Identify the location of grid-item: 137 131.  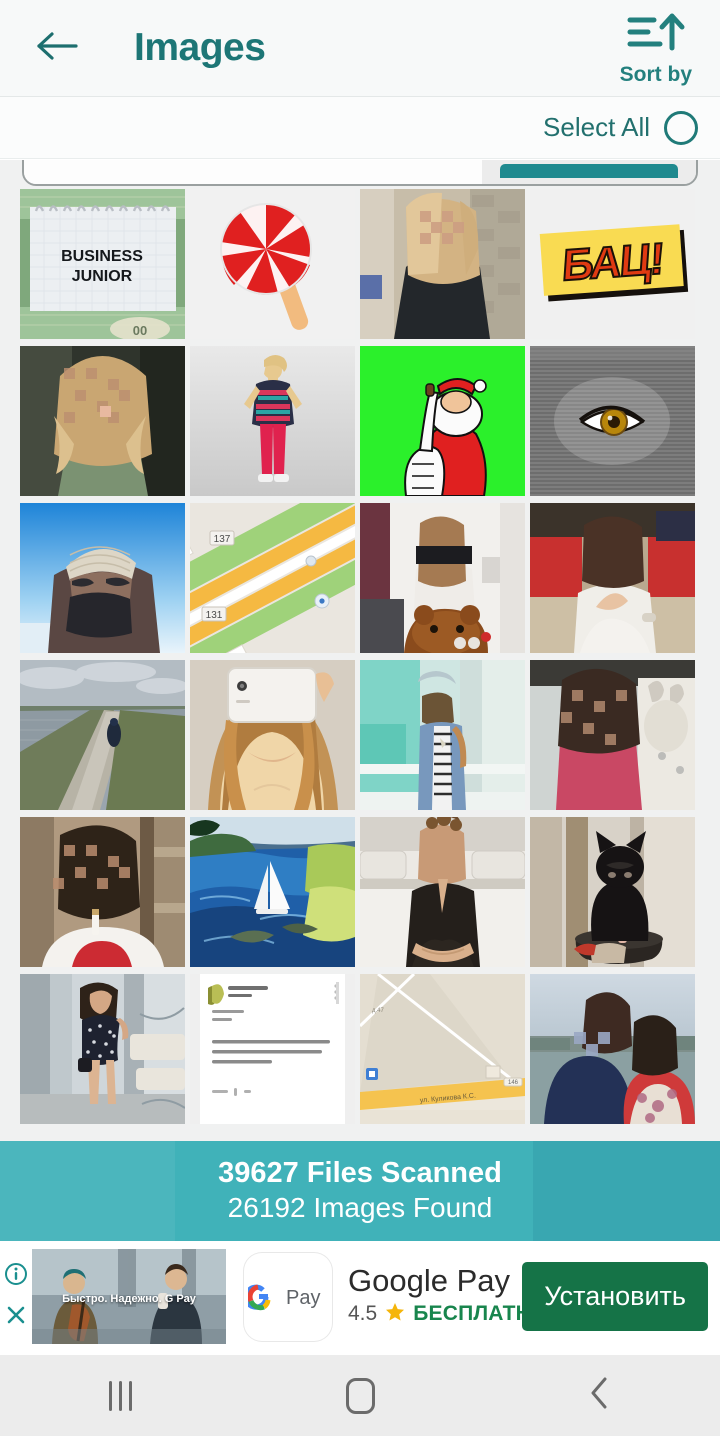
(272, 578).